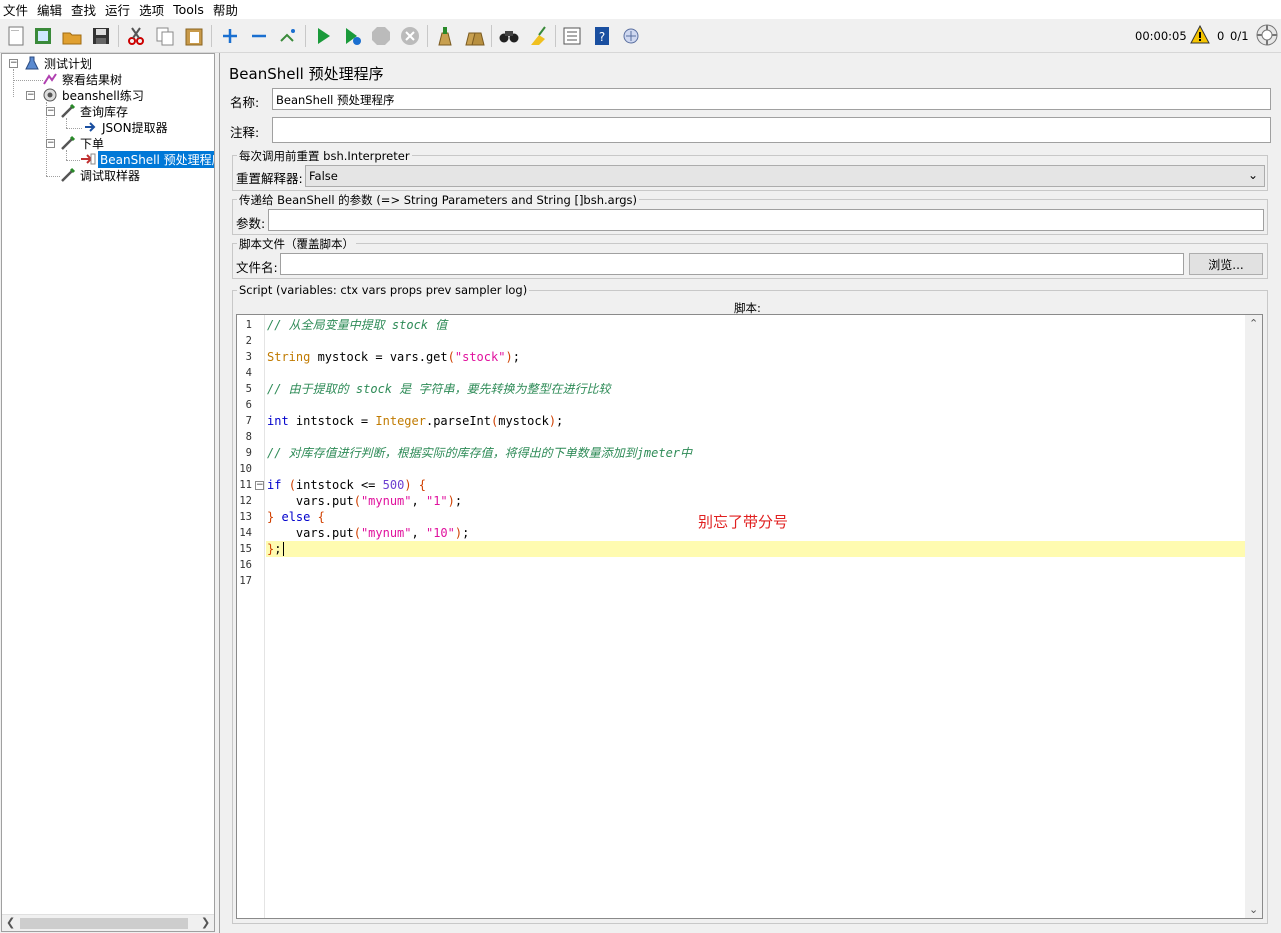 The width and height of the screenshot is (1281, 933). I want to click on reset-interpreter-select: False ⌄, so click(785, 176).